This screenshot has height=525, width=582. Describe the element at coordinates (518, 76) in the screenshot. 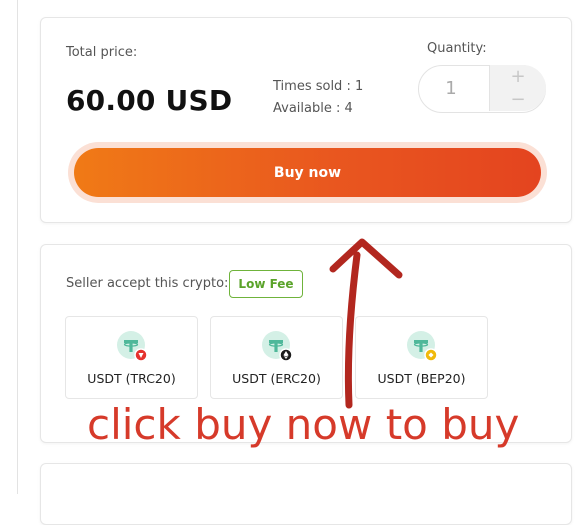

I see `quantity-increment-button: +` at that location.